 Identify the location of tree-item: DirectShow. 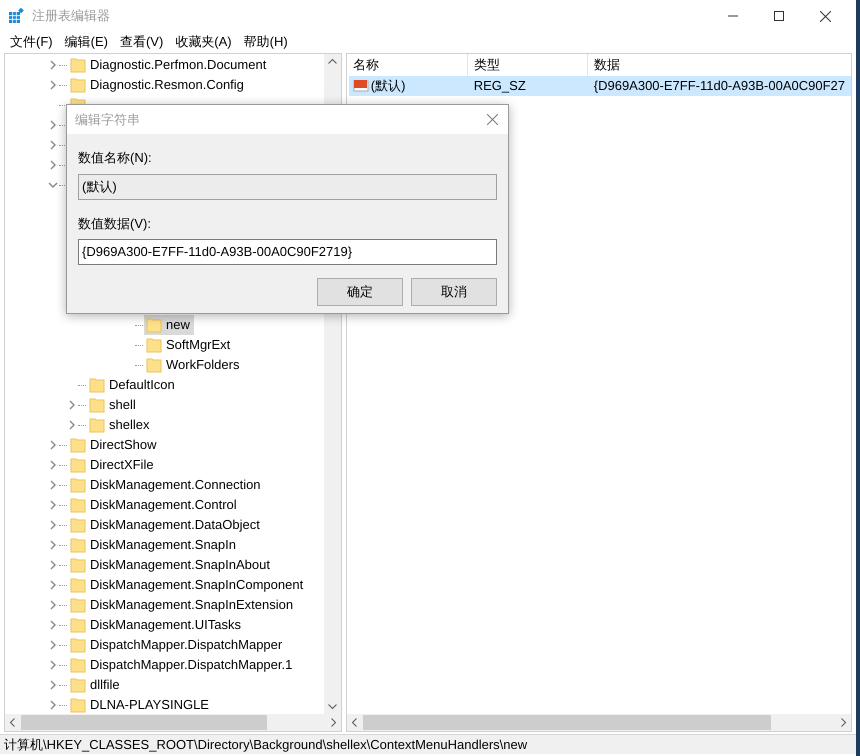
(114, 445).